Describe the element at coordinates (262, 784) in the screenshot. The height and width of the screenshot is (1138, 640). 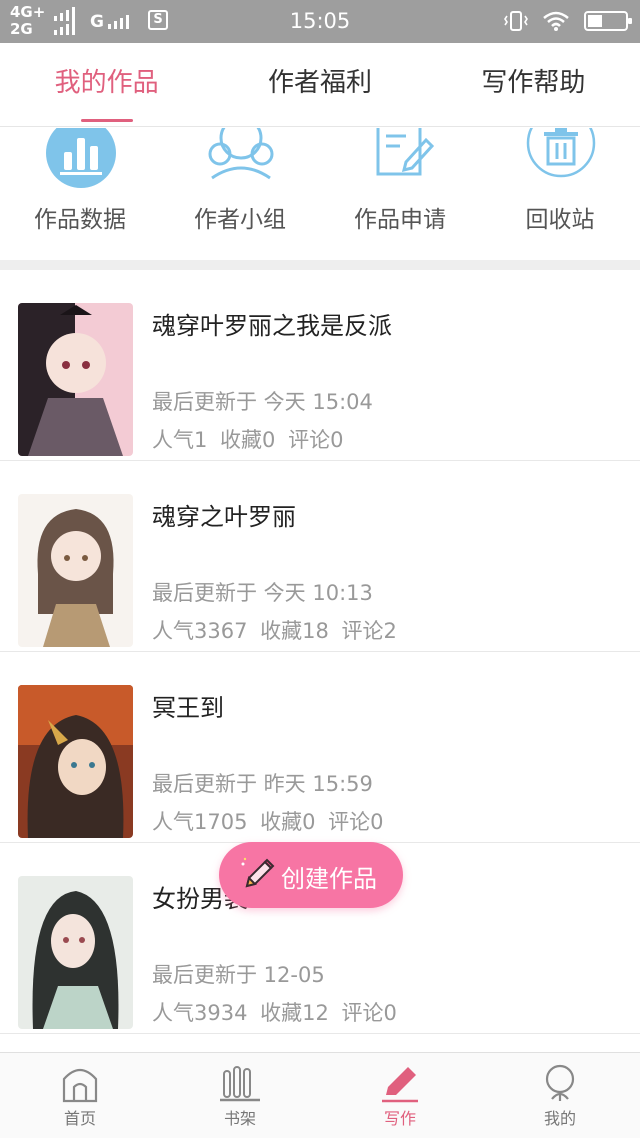
I see `work-updated: 最后更新于 昨天 15:59` at that location.